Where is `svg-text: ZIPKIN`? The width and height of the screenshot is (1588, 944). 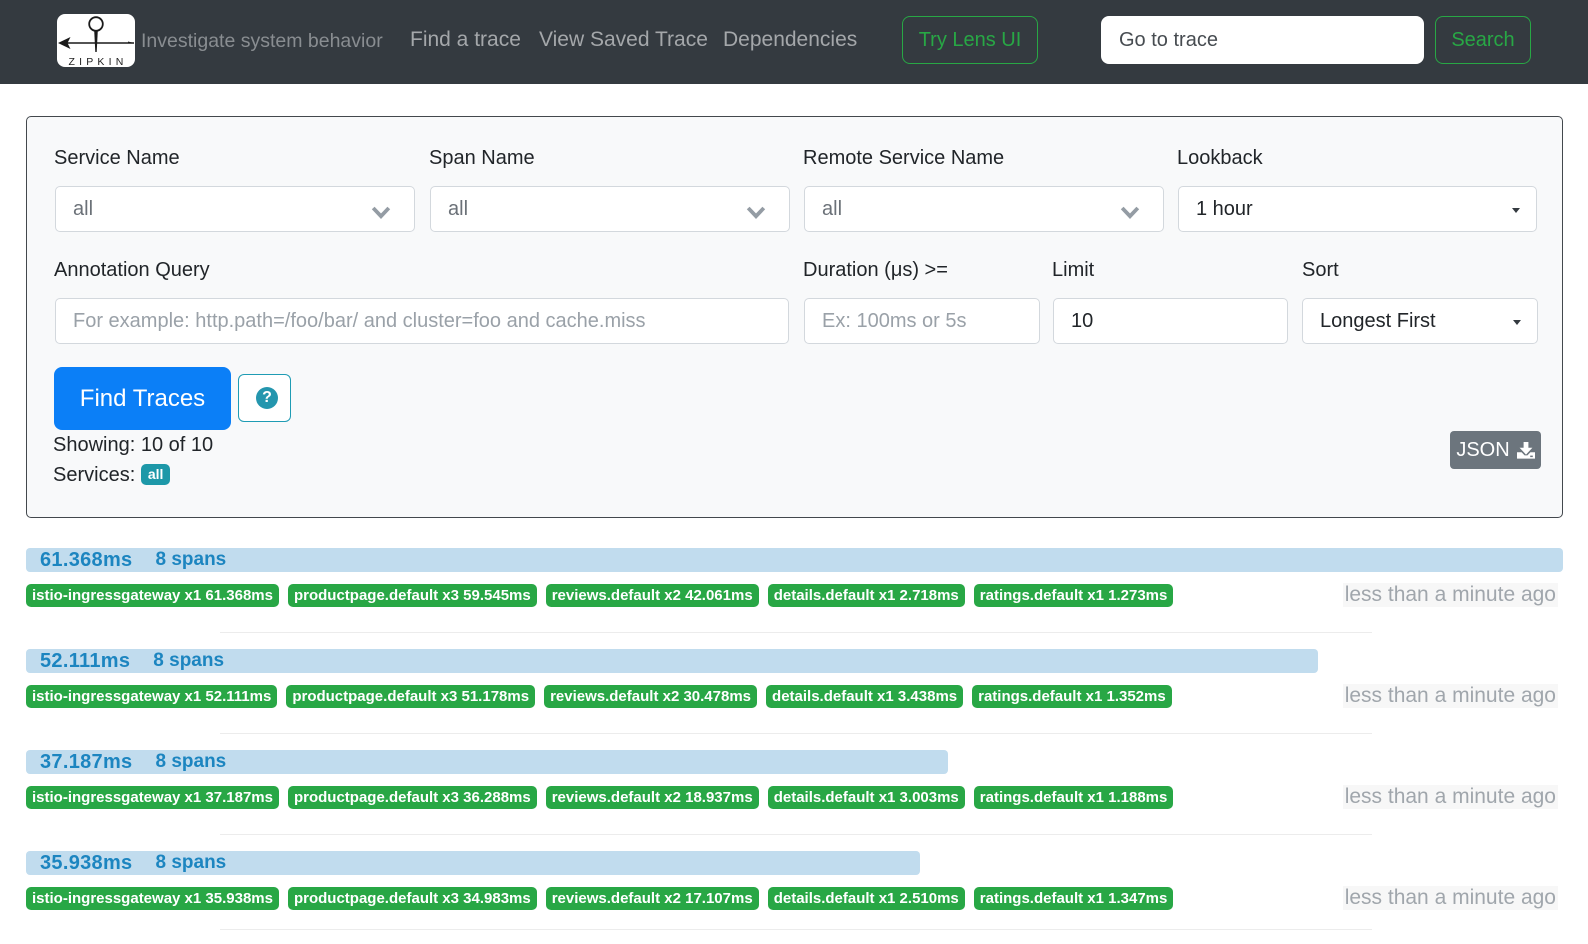 svg-text: ZIPKIN is located at coordinates (97, 61).